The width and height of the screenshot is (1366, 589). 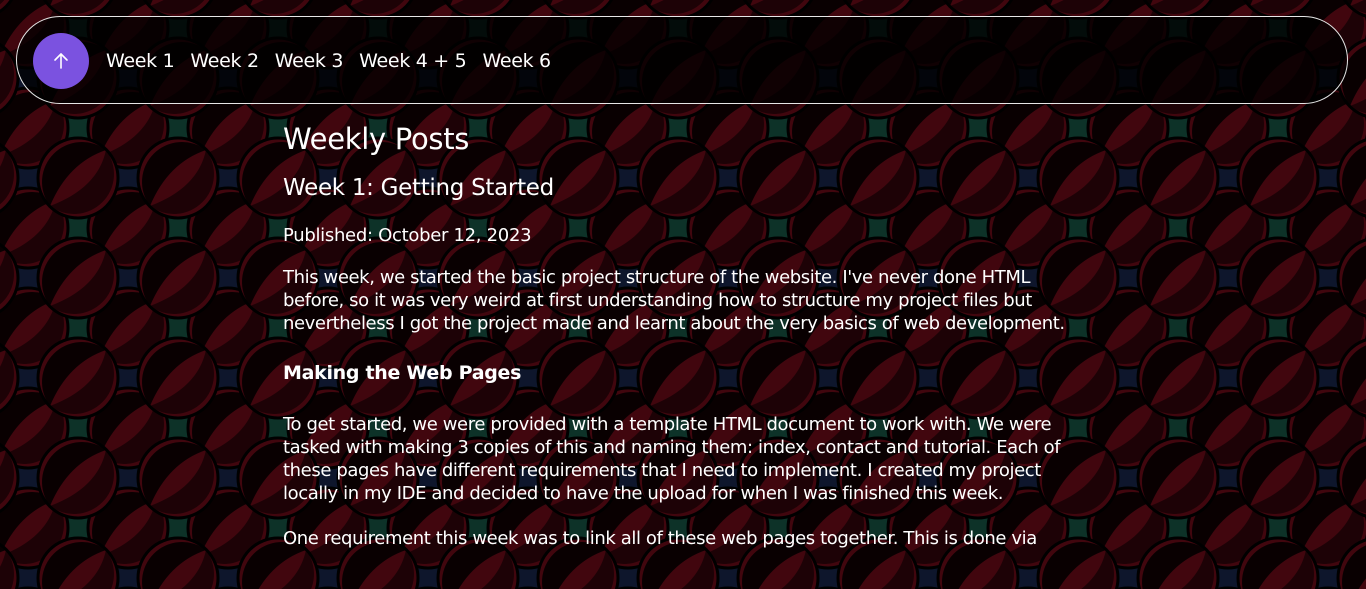 What do you see at coordinates (682, 60) in the screenshot?
I see `top-navbar: Week 1 Week 2 Week 3 Week 4 + 5 Week 6` at bounding box center [682, 60].